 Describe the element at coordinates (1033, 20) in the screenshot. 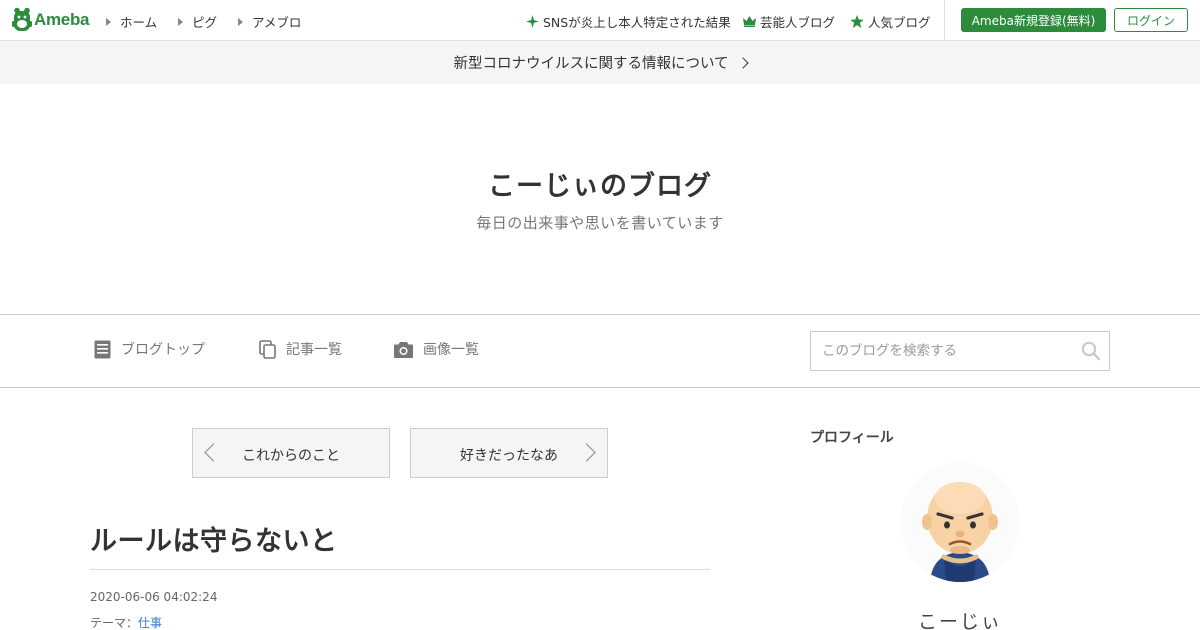

I see `register-button: Ameba新規登録(無料)` at that location.